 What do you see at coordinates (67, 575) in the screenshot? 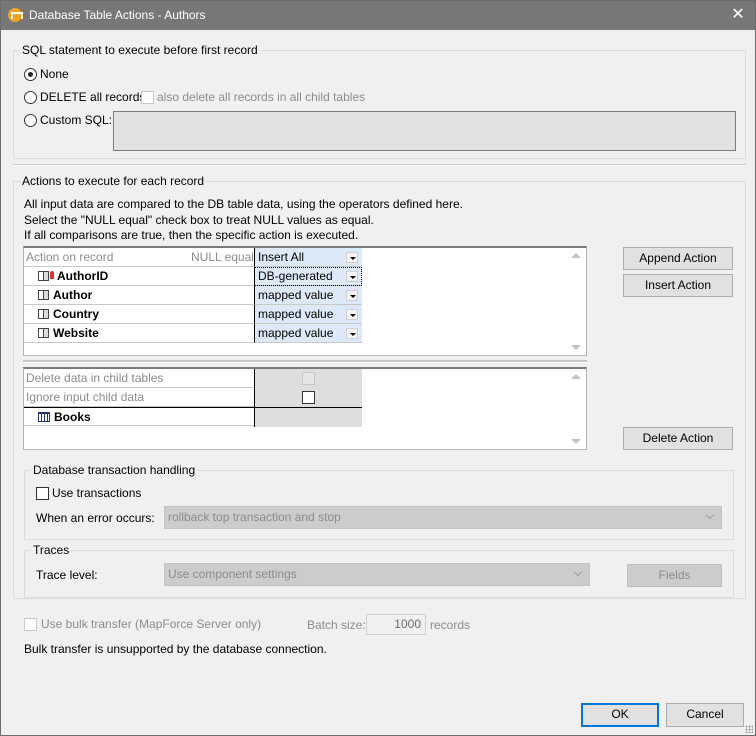
I see `trace-level-label: Trace level:` at bounding box center [67, 575].